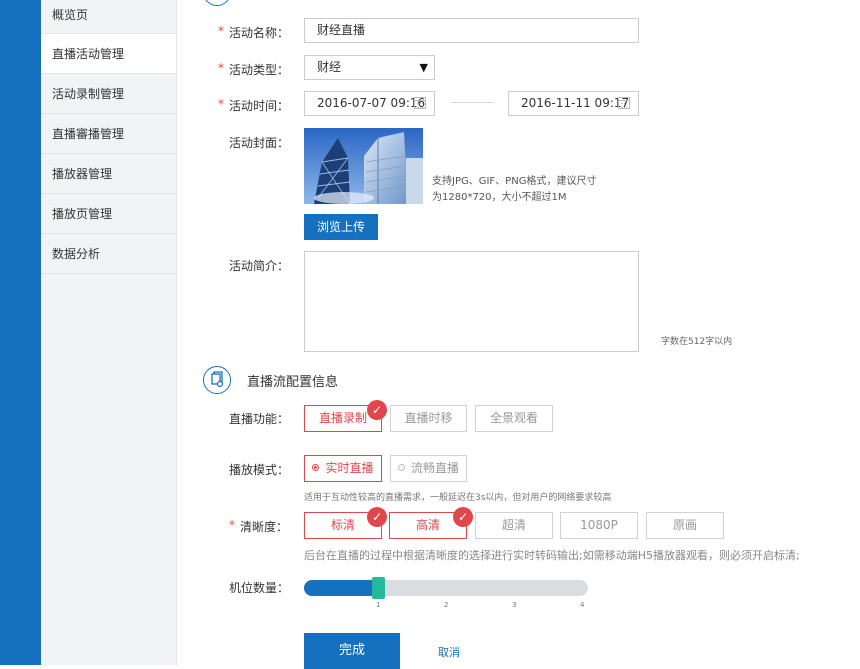 This screenshot has height=669, width=860. I want to click on activity-name-label: 活动名称：, so click(259, 33).